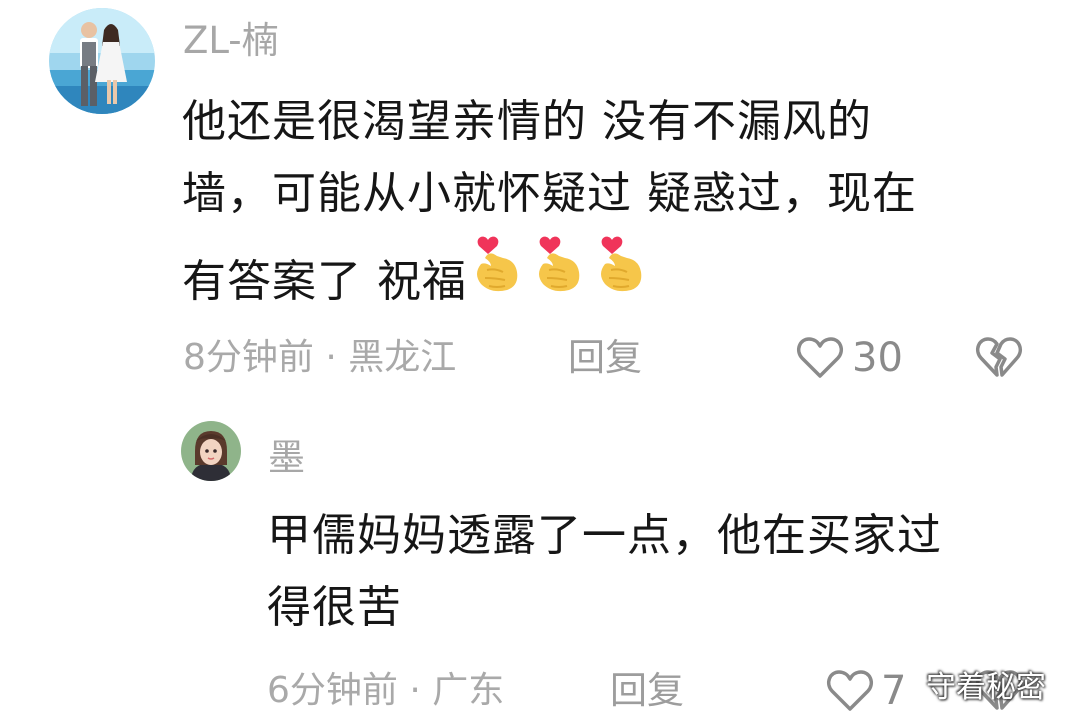  Describe the element at coordinates (877, 358) in the screenshot. I see `like-count: 30` at that location.